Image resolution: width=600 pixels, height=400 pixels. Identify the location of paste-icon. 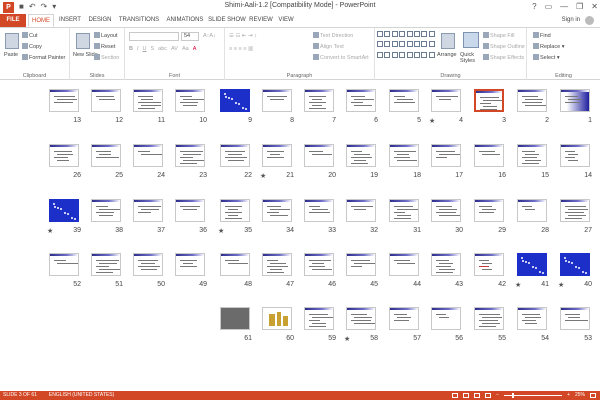
(12, 41).